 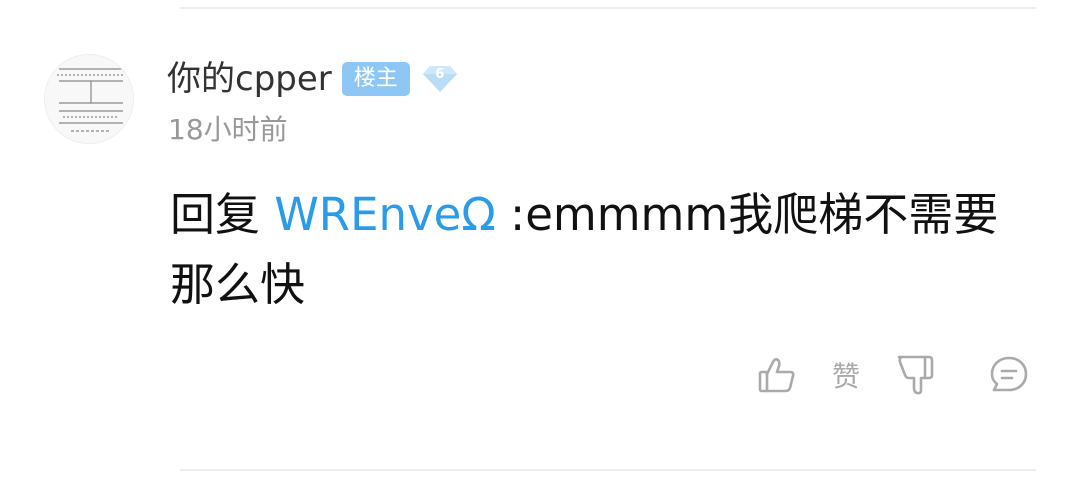 I want to click on top-divider, so click(x=608, y=8).